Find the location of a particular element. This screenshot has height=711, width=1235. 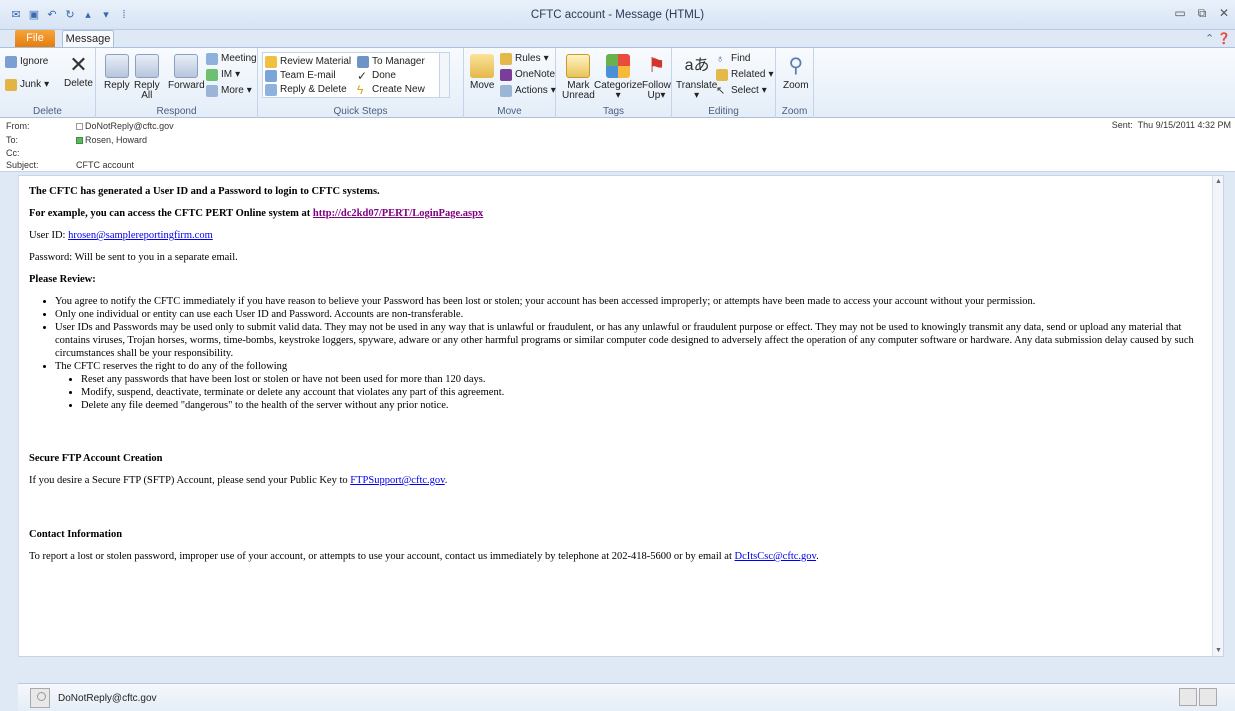

envelope-unread-icon is located at coordinates (578, 66).